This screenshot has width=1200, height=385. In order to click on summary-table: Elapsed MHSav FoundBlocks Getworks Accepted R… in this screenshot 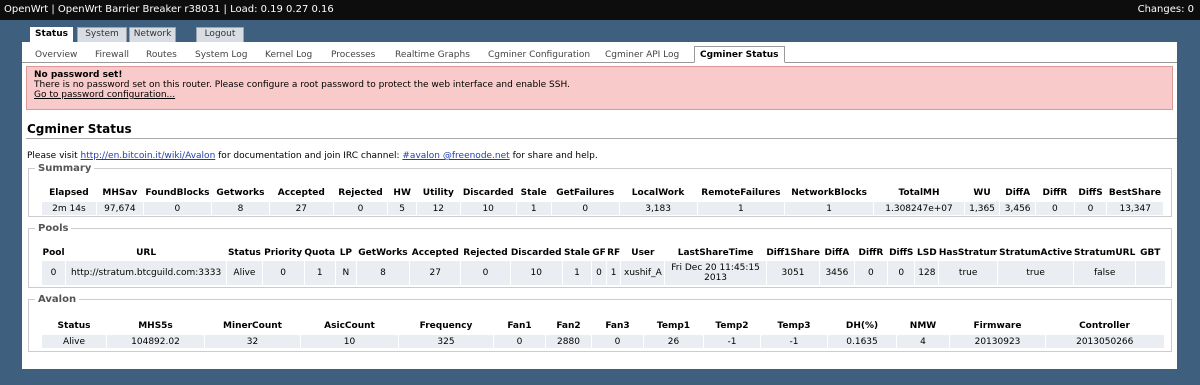, I will do `click(602, 199)`.